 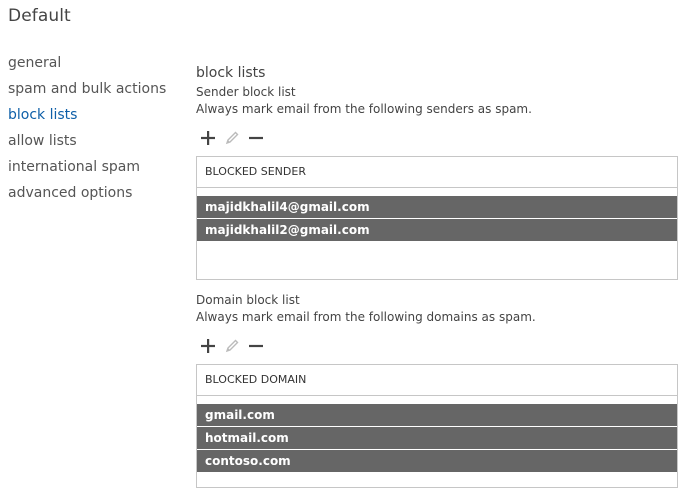 What do you see at coordinates (437, 380) in the screenshot?
I see `domain-column-header: BLOCKED DOMAIN` at bounding box center [437, 380].